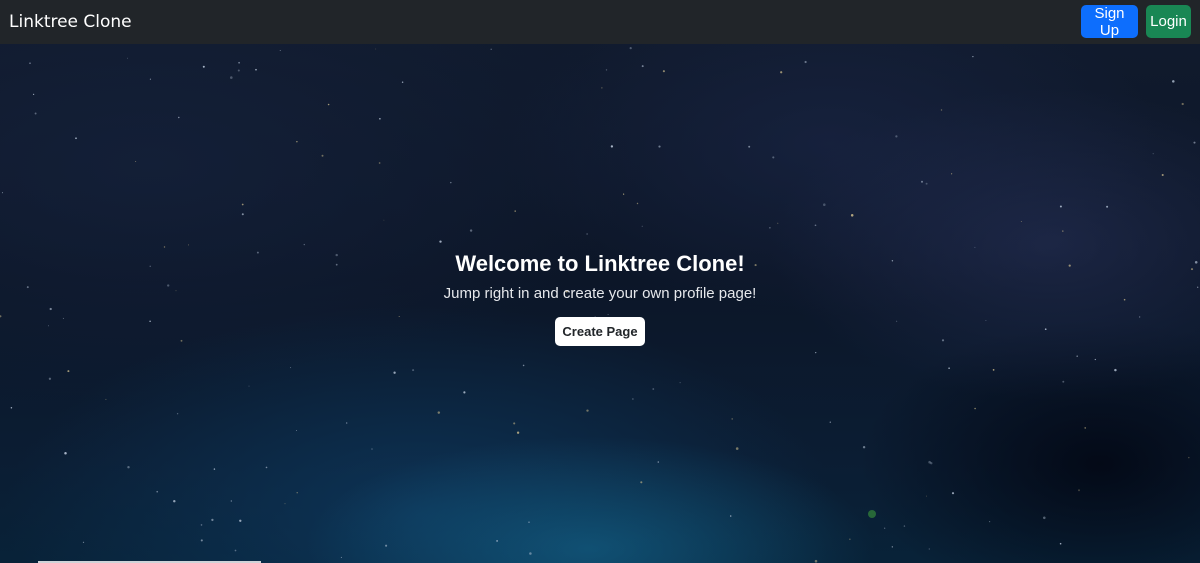 The width and height of the screenshot is (1200, 563). I want to click on signup-button: Sign Up, so click(1109, 22).